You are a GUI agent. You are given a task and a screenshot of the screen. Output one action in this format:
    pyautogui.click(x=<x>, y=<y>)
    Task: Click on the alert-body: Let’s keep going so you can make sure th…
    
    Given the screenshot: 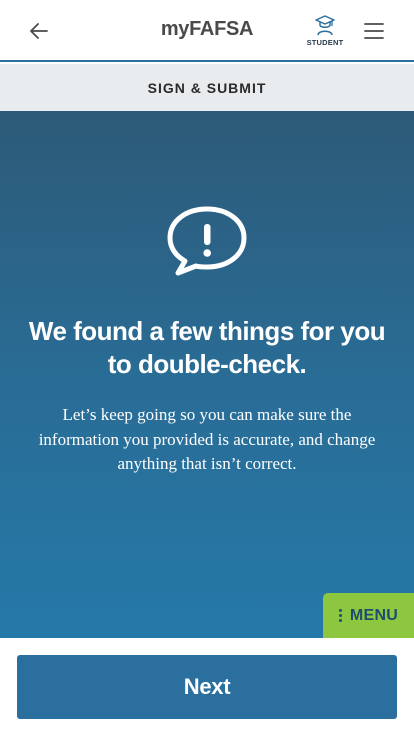 What is the action you would take?
    pyautogui.click(x=207, y=439)
    